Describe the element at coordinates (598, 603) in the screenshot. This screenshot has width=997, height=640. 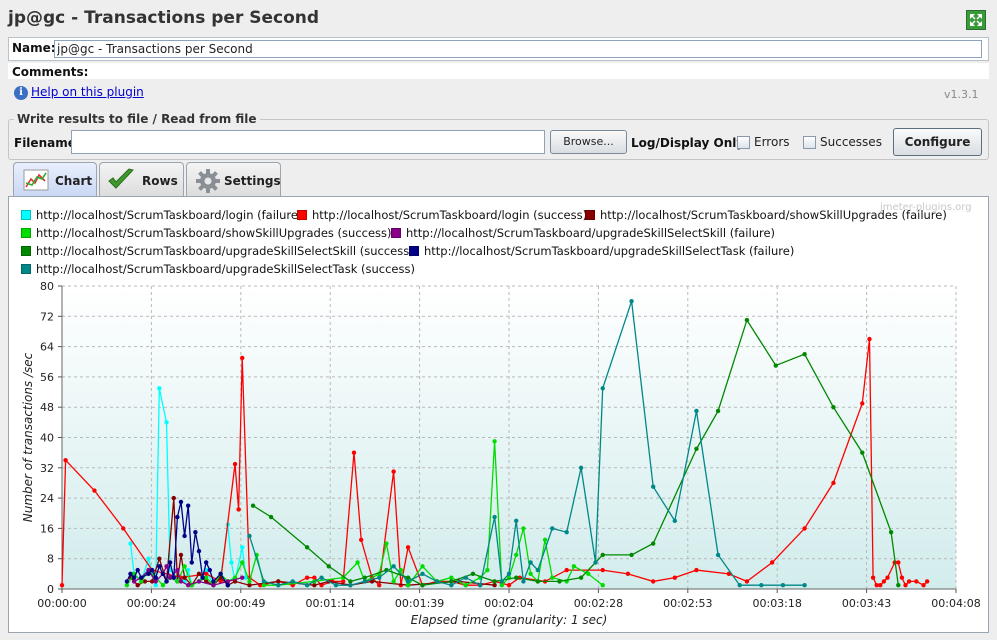
I see `x-tick-label: 00:02:28` at that location.